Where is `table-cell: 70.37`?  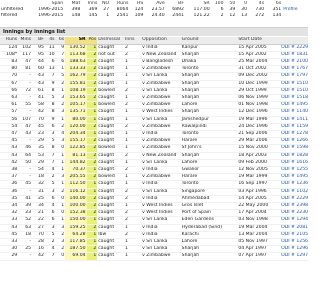 table-cell: 70.37 is located at coordinates (76, 170).